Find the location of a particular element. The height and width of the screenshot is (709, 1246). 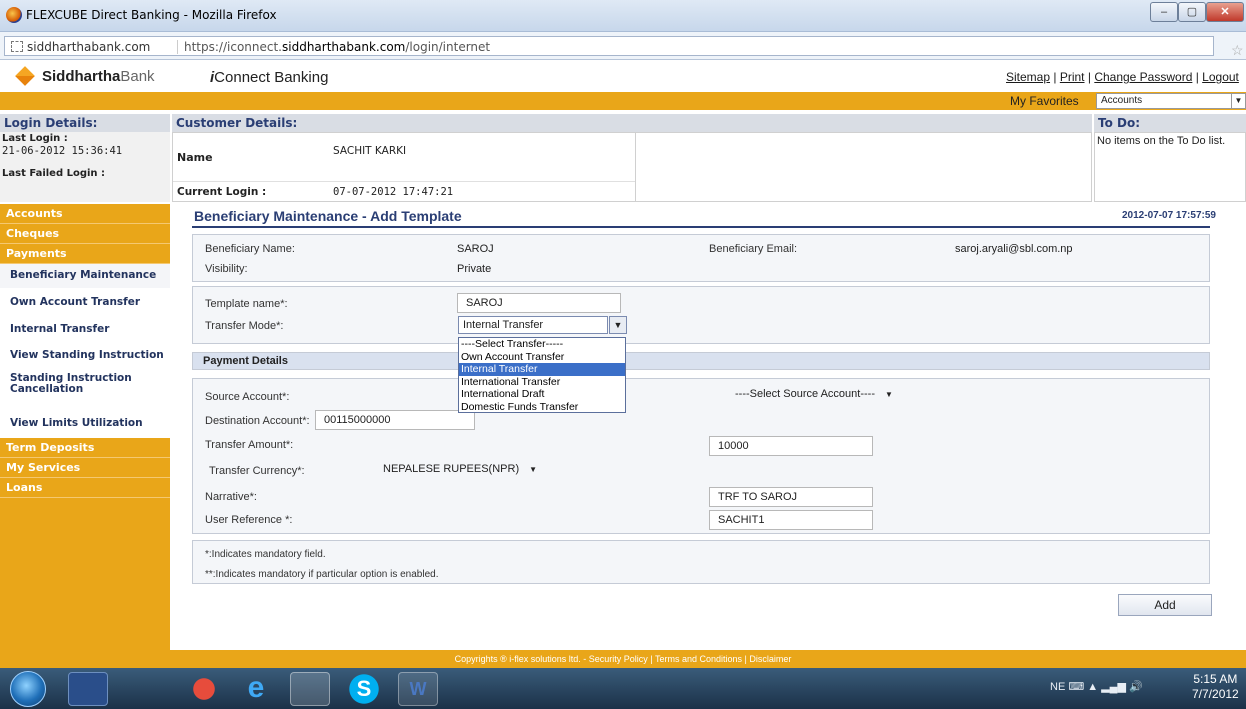

maximize-button: ▢ is located at coordinates (1192, 12).